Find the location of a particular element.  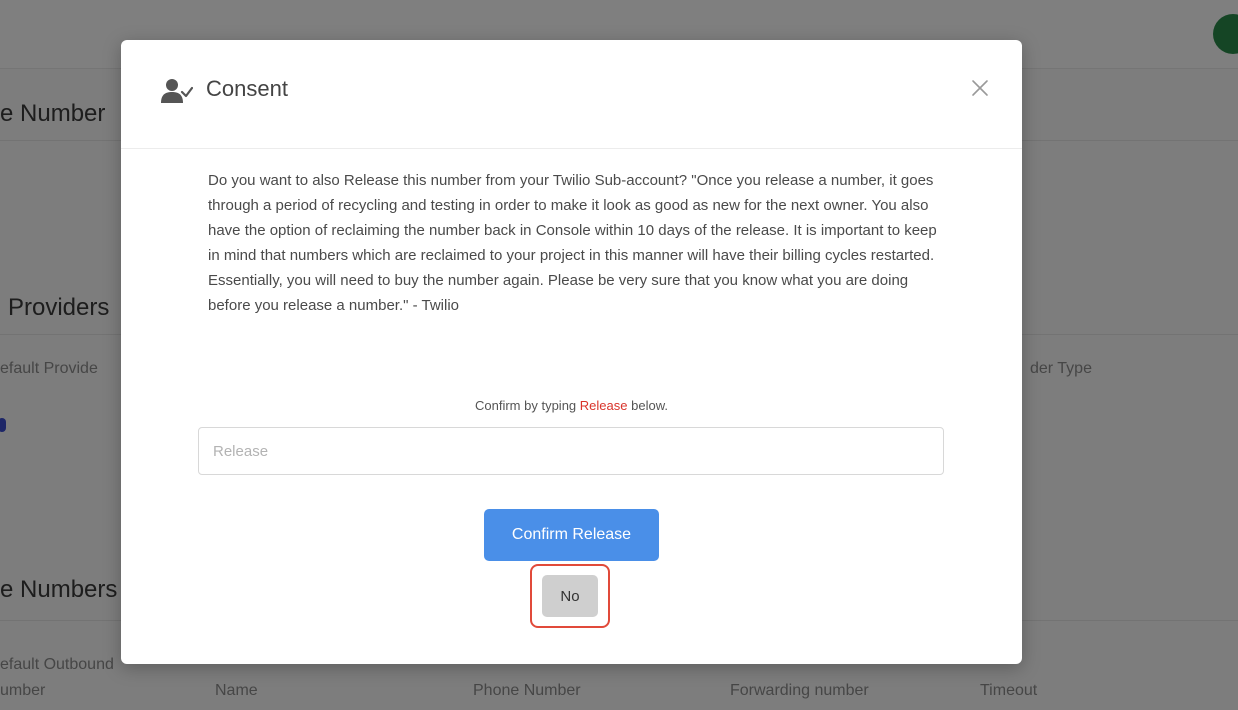

user-check-icon is located at coordinates (177, 91).